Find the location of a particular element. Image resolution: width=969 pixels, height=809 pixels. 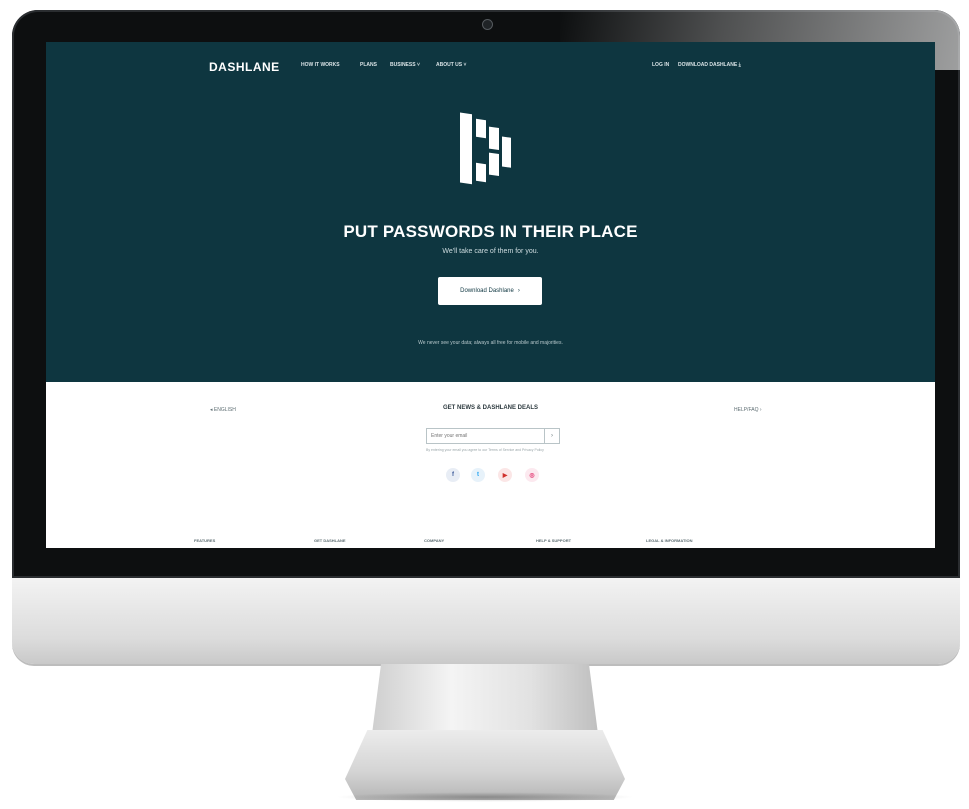

facebook-icon: f is located at coordinates (453, 475).